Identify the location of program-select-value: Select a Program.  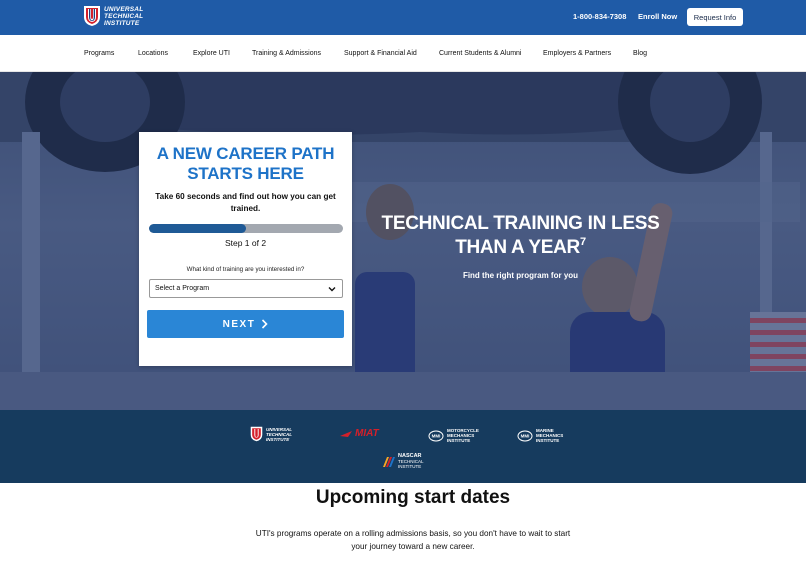
(182, 288).